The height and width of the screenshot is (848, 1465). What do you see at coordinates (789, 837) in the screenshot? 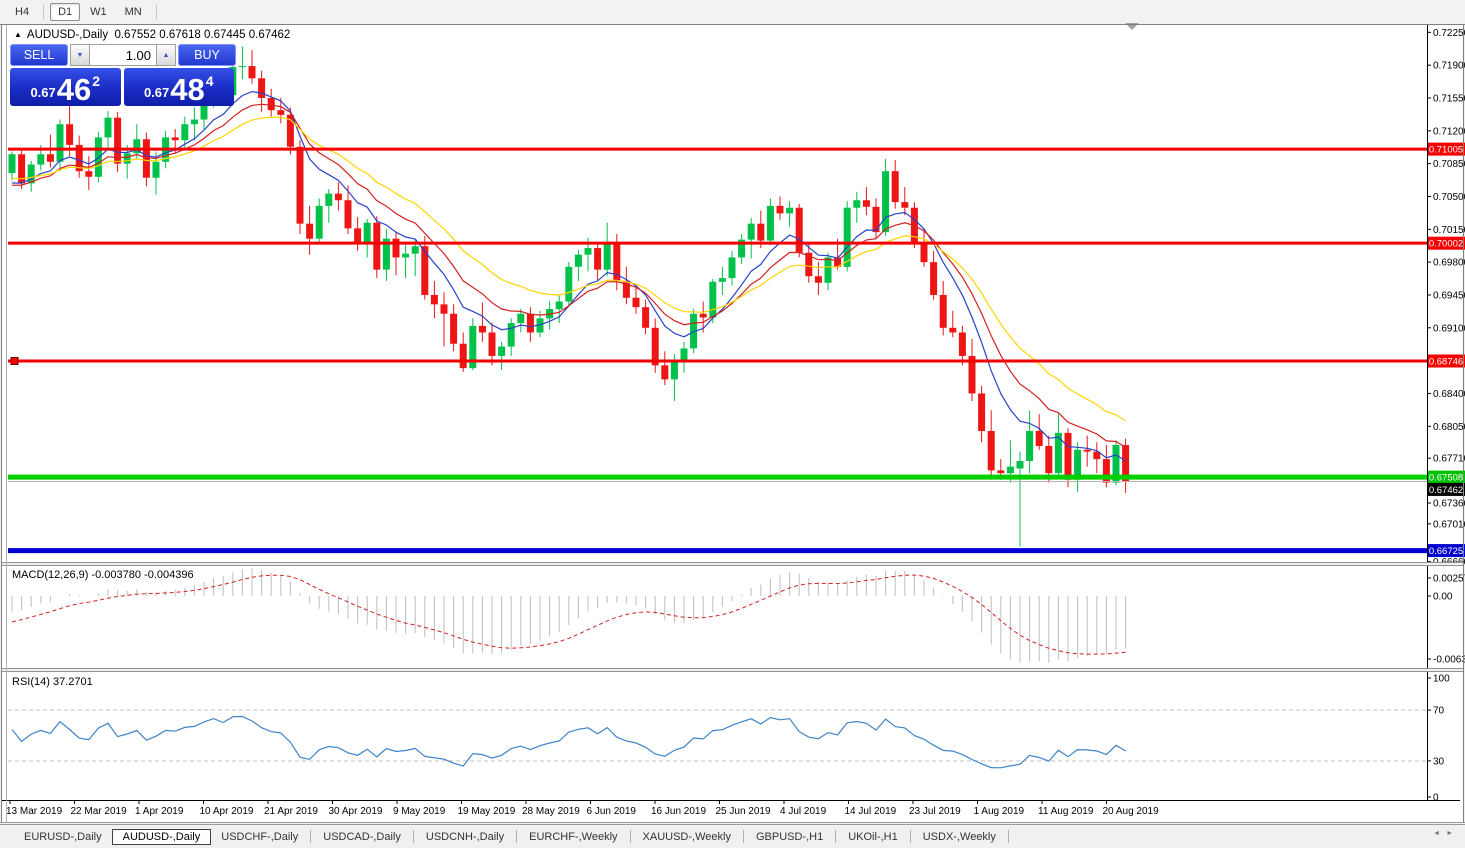
I see `chart-tab-gbpusd-h1: GBPUSD-,H1` at bounding box center [789, 837].